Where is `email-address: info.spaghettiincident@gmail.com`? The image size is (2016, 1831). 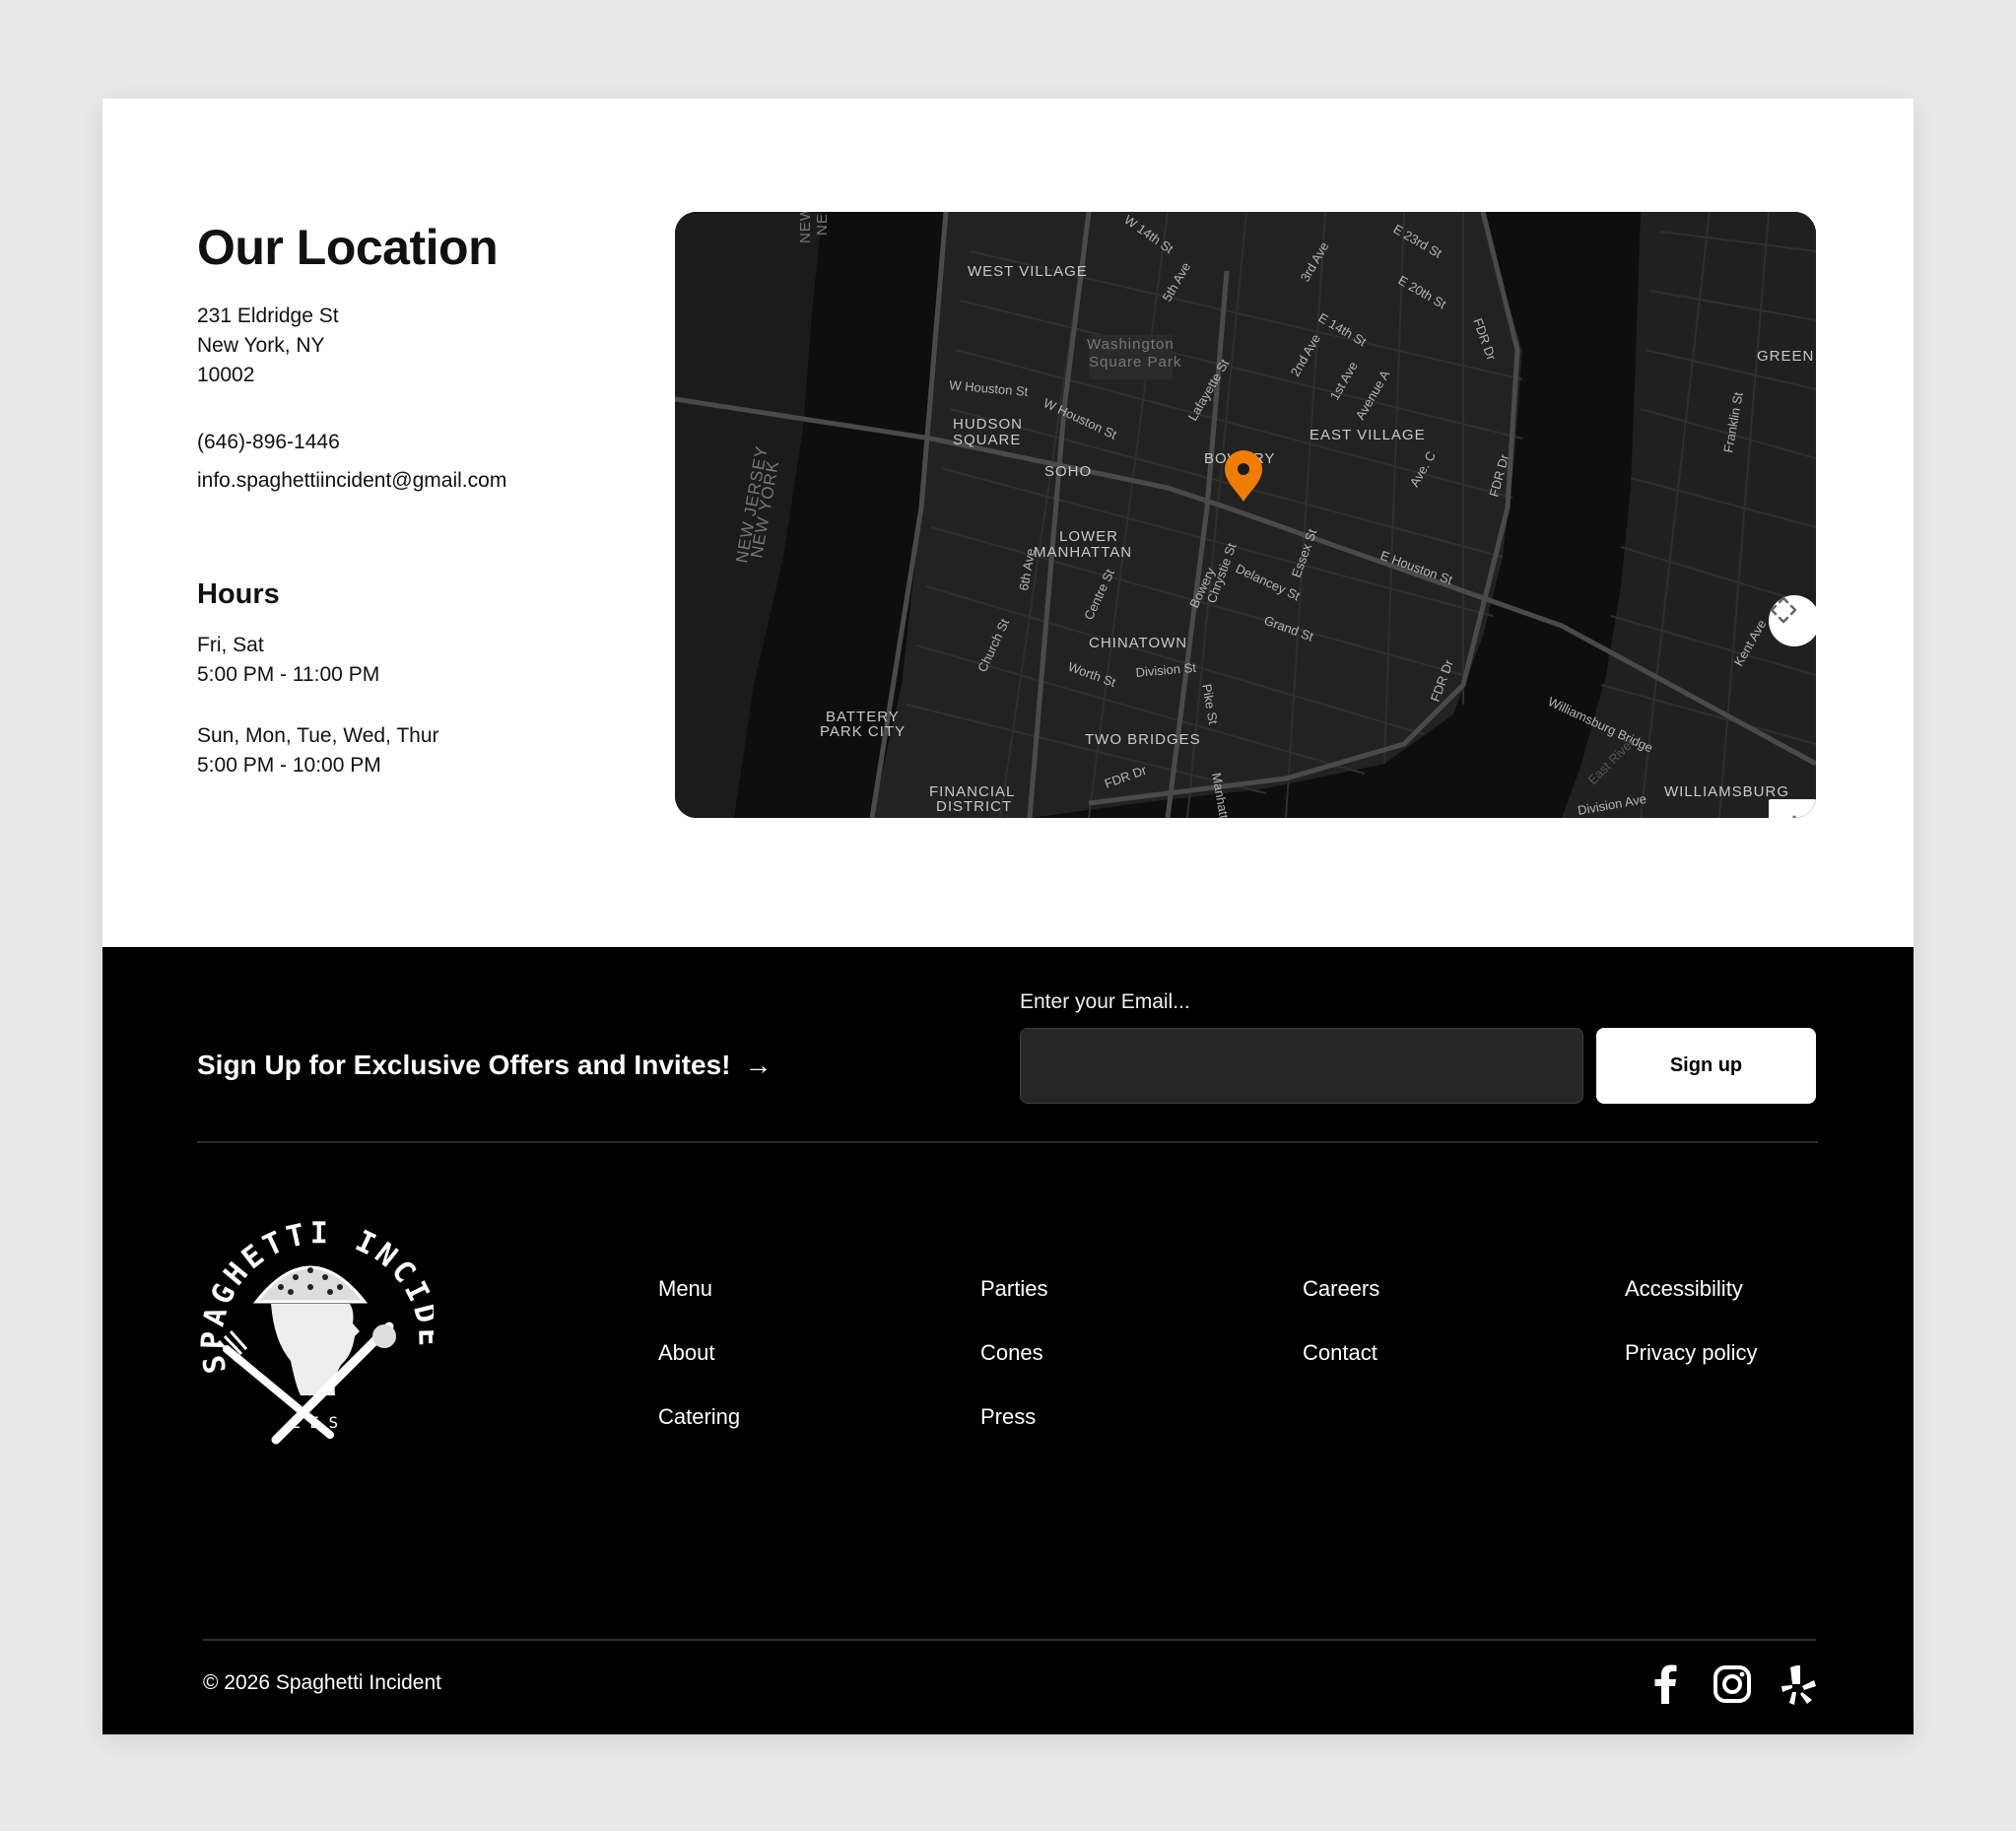
email-address: info.spaghettiincident@gmail.com is located at coordinates (404, 481).